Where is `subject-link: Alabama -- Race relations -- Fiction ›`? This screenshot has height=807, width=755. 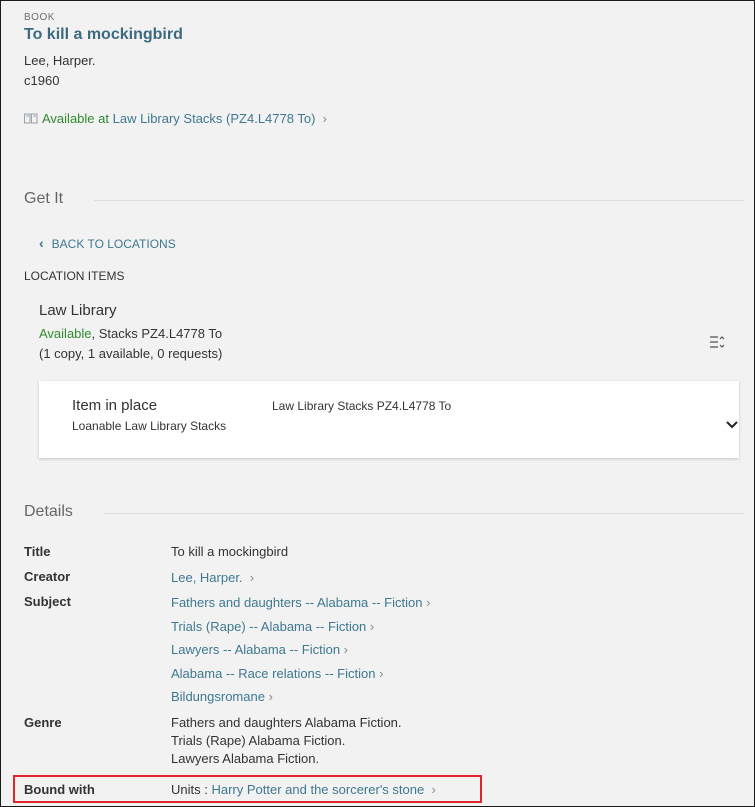 subject-link: Alabama -- Race relations -- Fiction › is located at coordinates (277, 674).